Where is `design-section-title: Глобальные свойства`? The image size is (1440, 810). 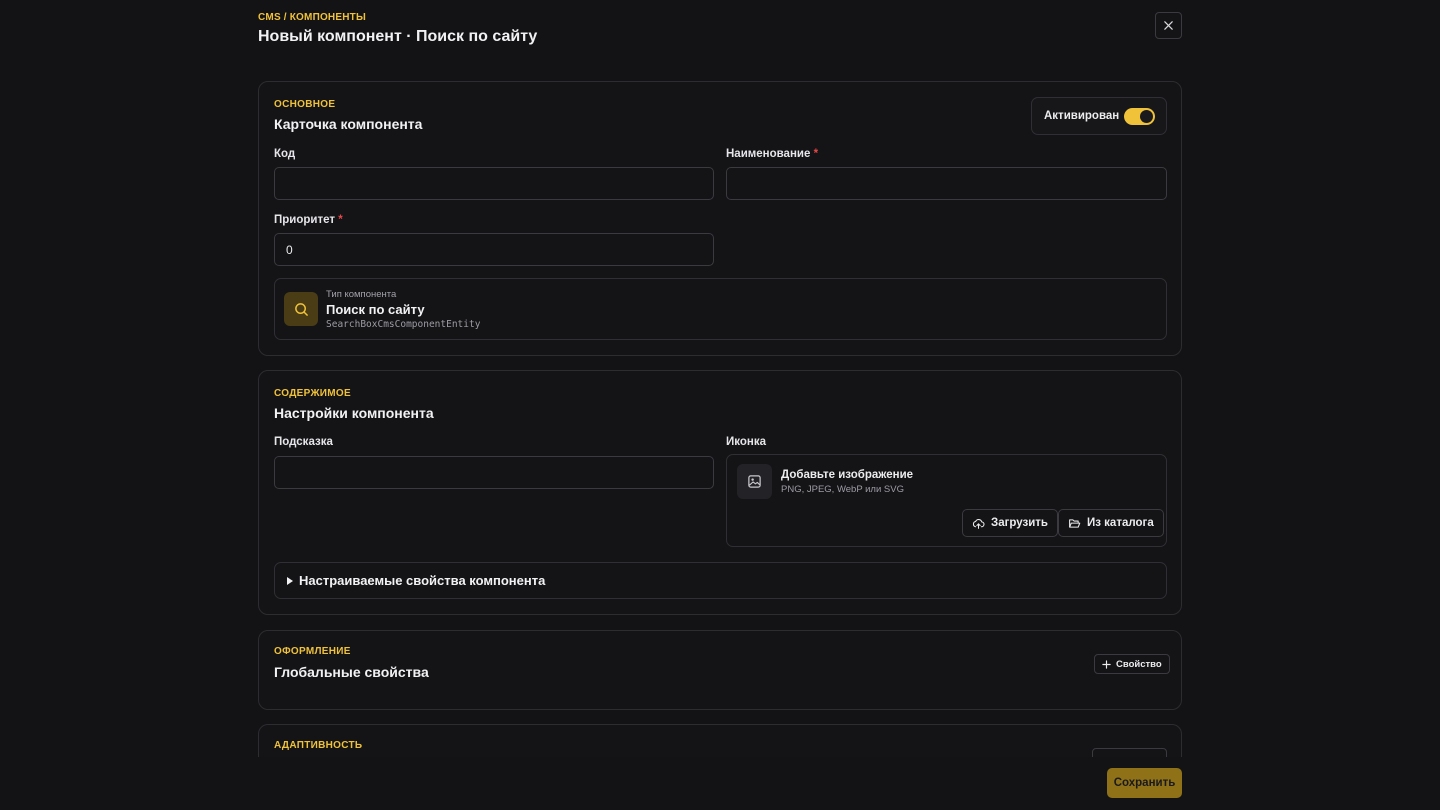
design-section-title: Глобальные свойства is located at coordinates (351, 672).